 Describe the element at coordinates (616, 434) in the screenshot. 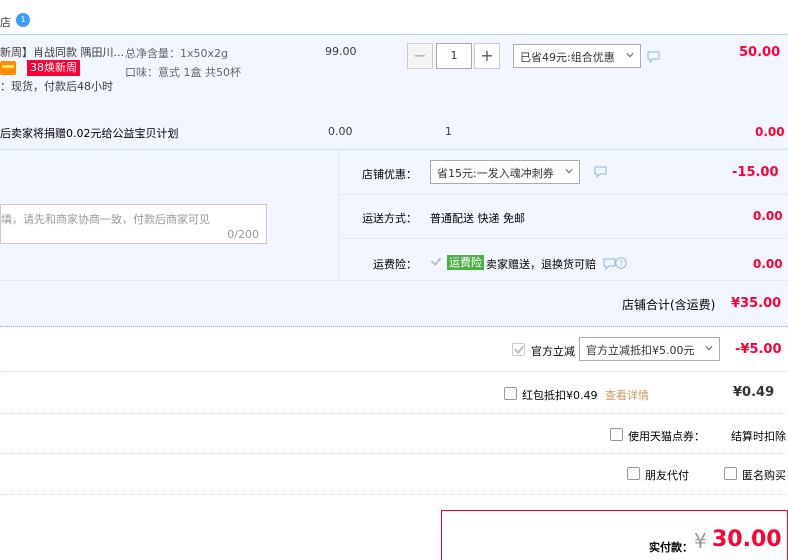

I see `tmall-points-checkbox` at that location.